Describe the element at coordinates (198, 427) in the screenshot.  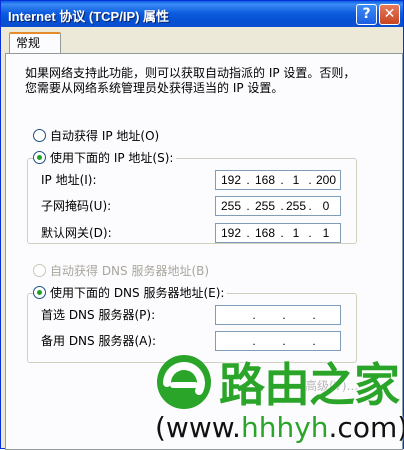
I see `watermark-url-prefix: (www.` at that location.